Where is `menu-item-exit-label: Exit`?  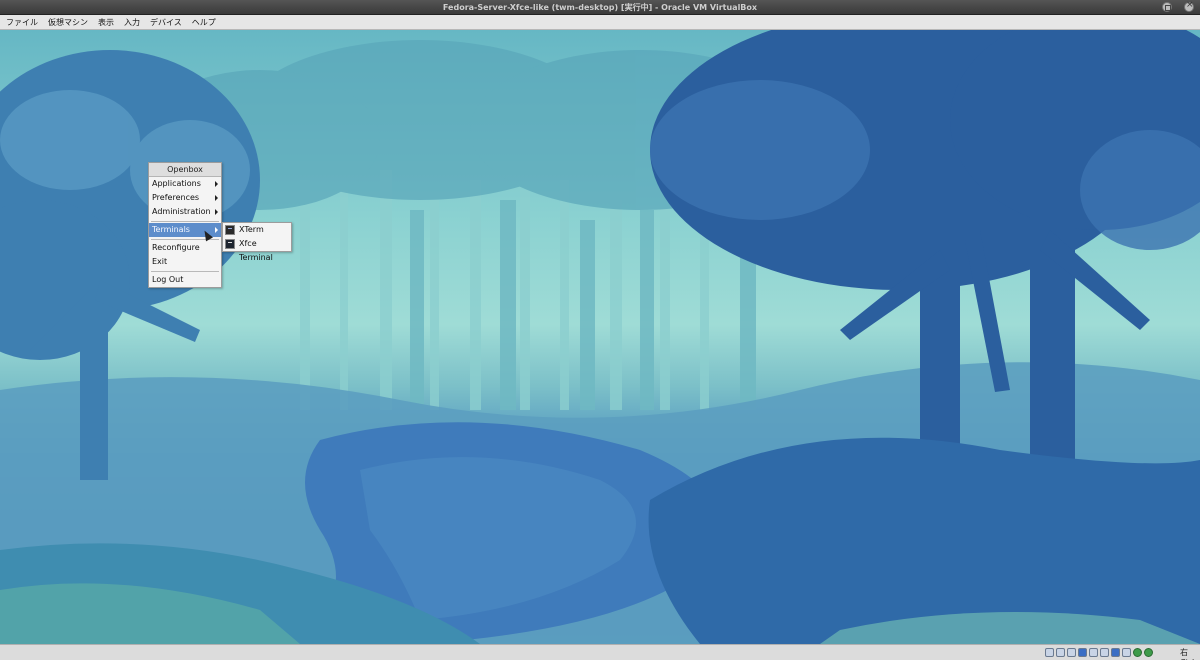
menu-item-exit-label: Exit is located at coordinates (160, 261).